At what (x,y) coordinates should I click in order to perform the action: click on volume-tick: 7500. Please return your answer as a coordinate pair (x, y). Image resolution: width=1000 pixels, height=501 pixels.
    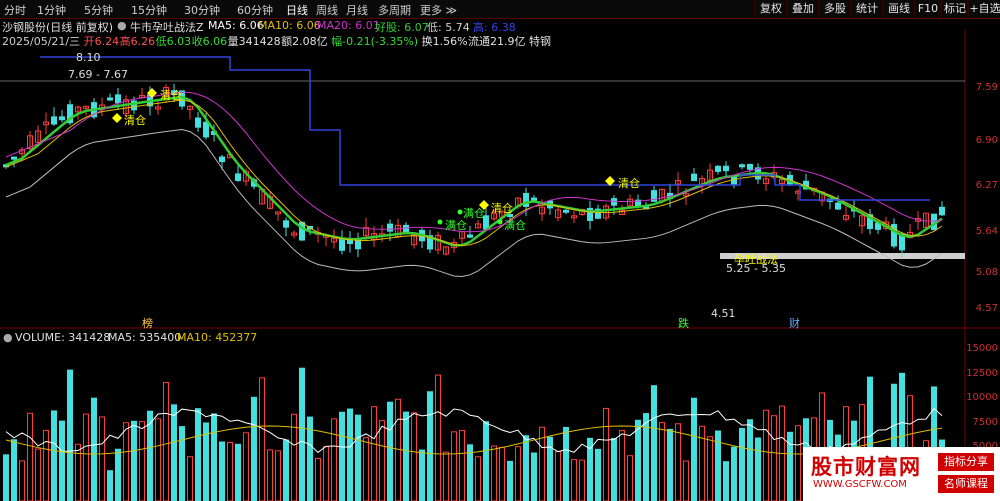
    Looking at the image, I should click on (985, 422).